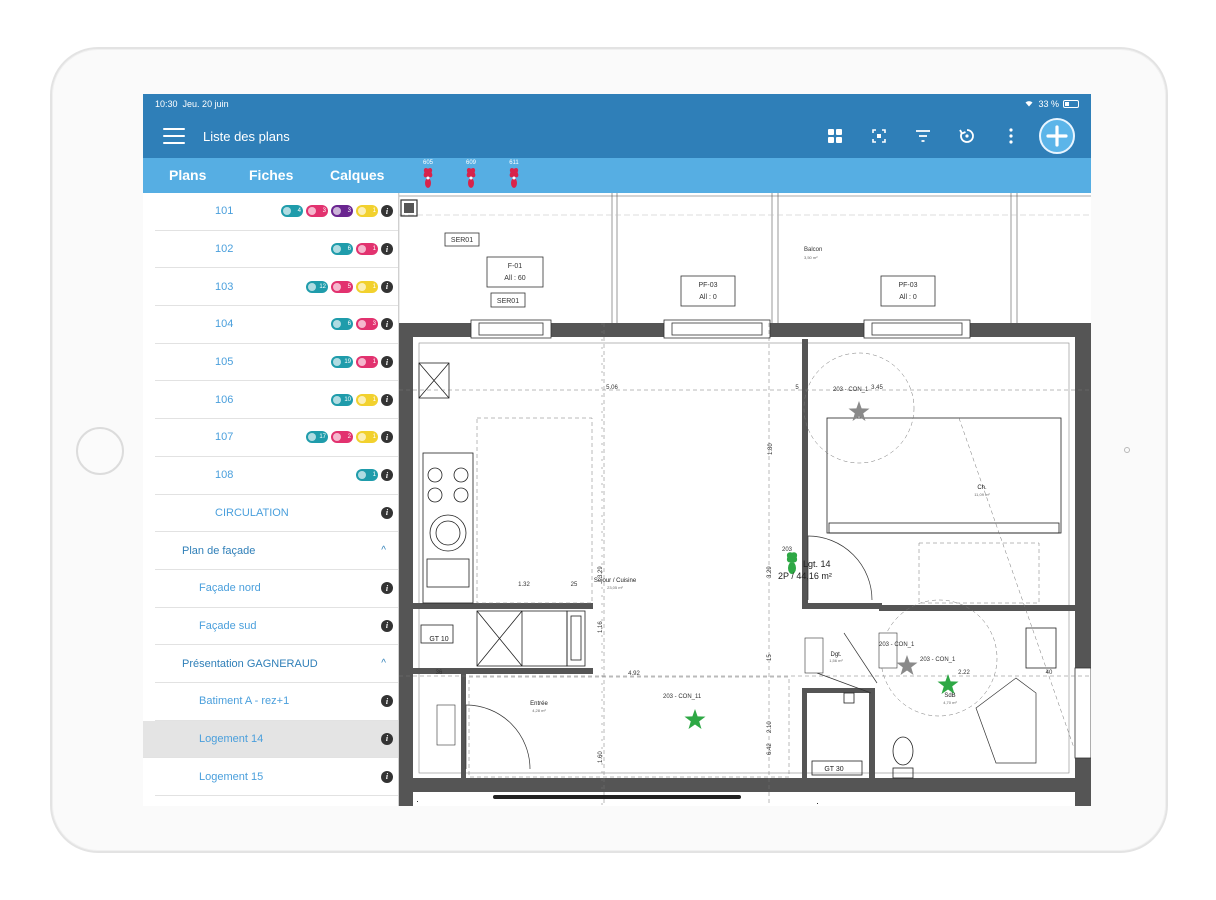 Image resolution: width=1216 pixels, height=900 pixels. I want to click on tag-pf03-a-all: All : 0, so click(708, 297).